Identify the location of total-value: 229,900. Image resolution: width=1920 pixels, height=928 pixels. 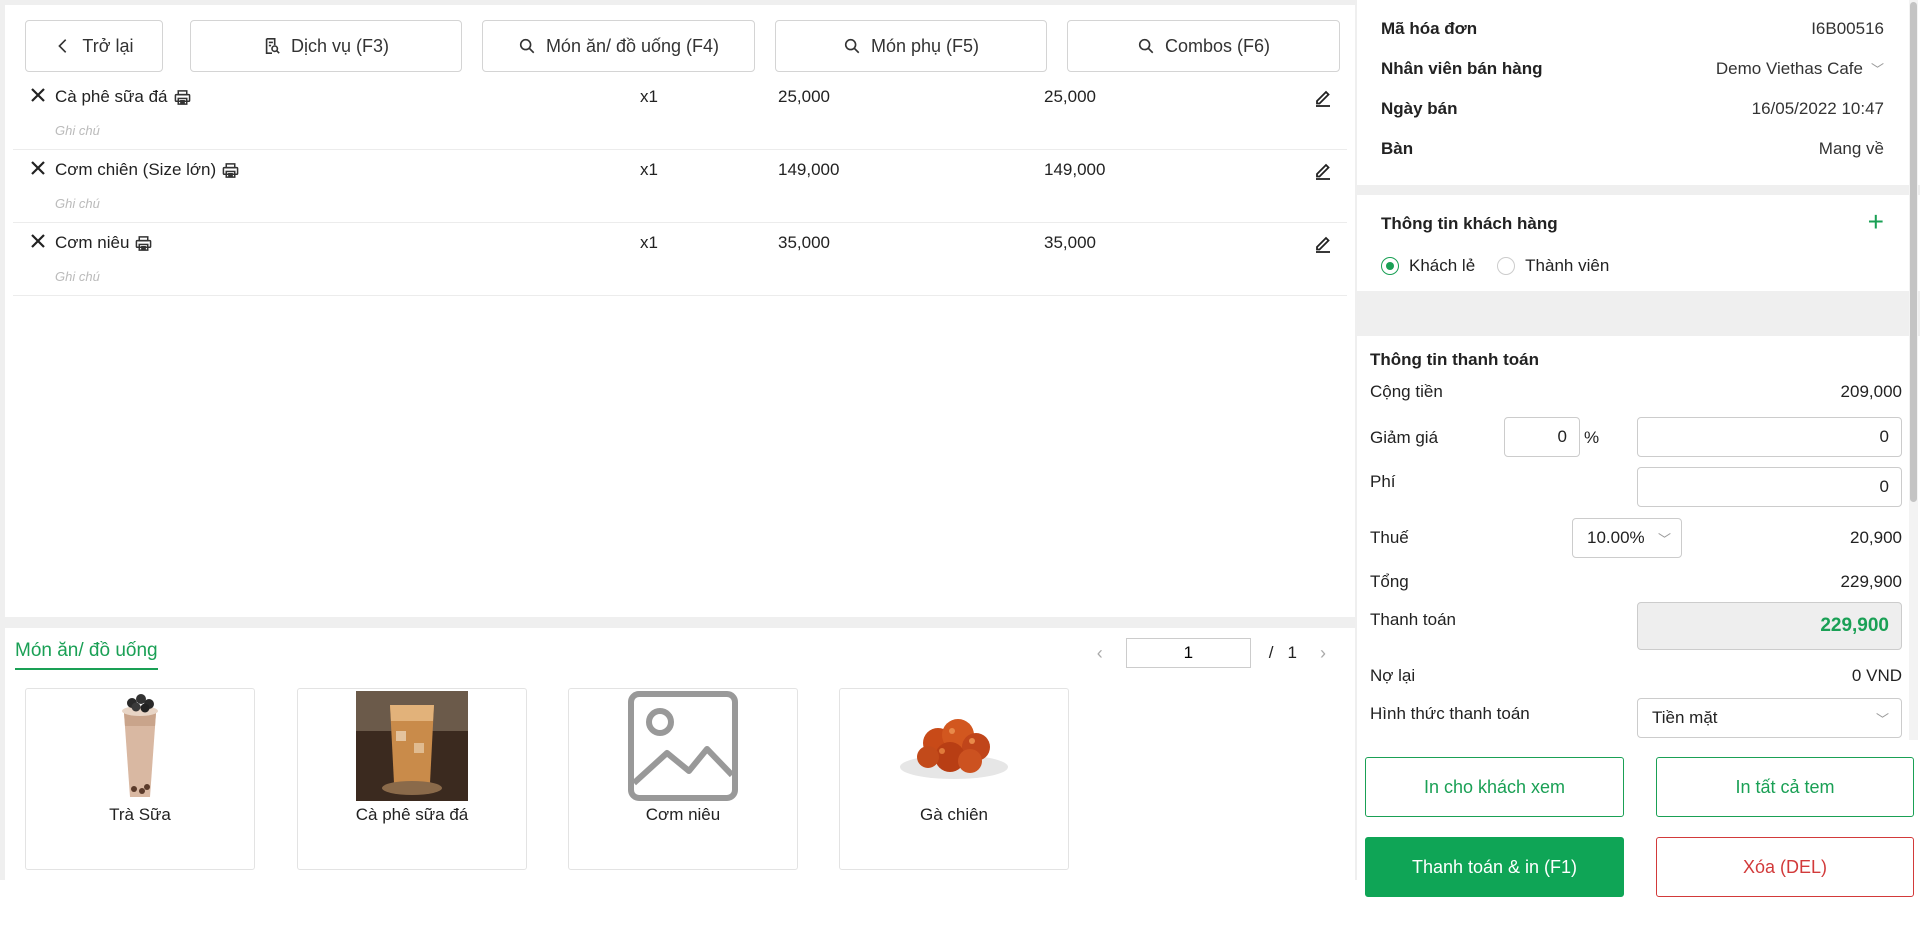
(1871, 581).